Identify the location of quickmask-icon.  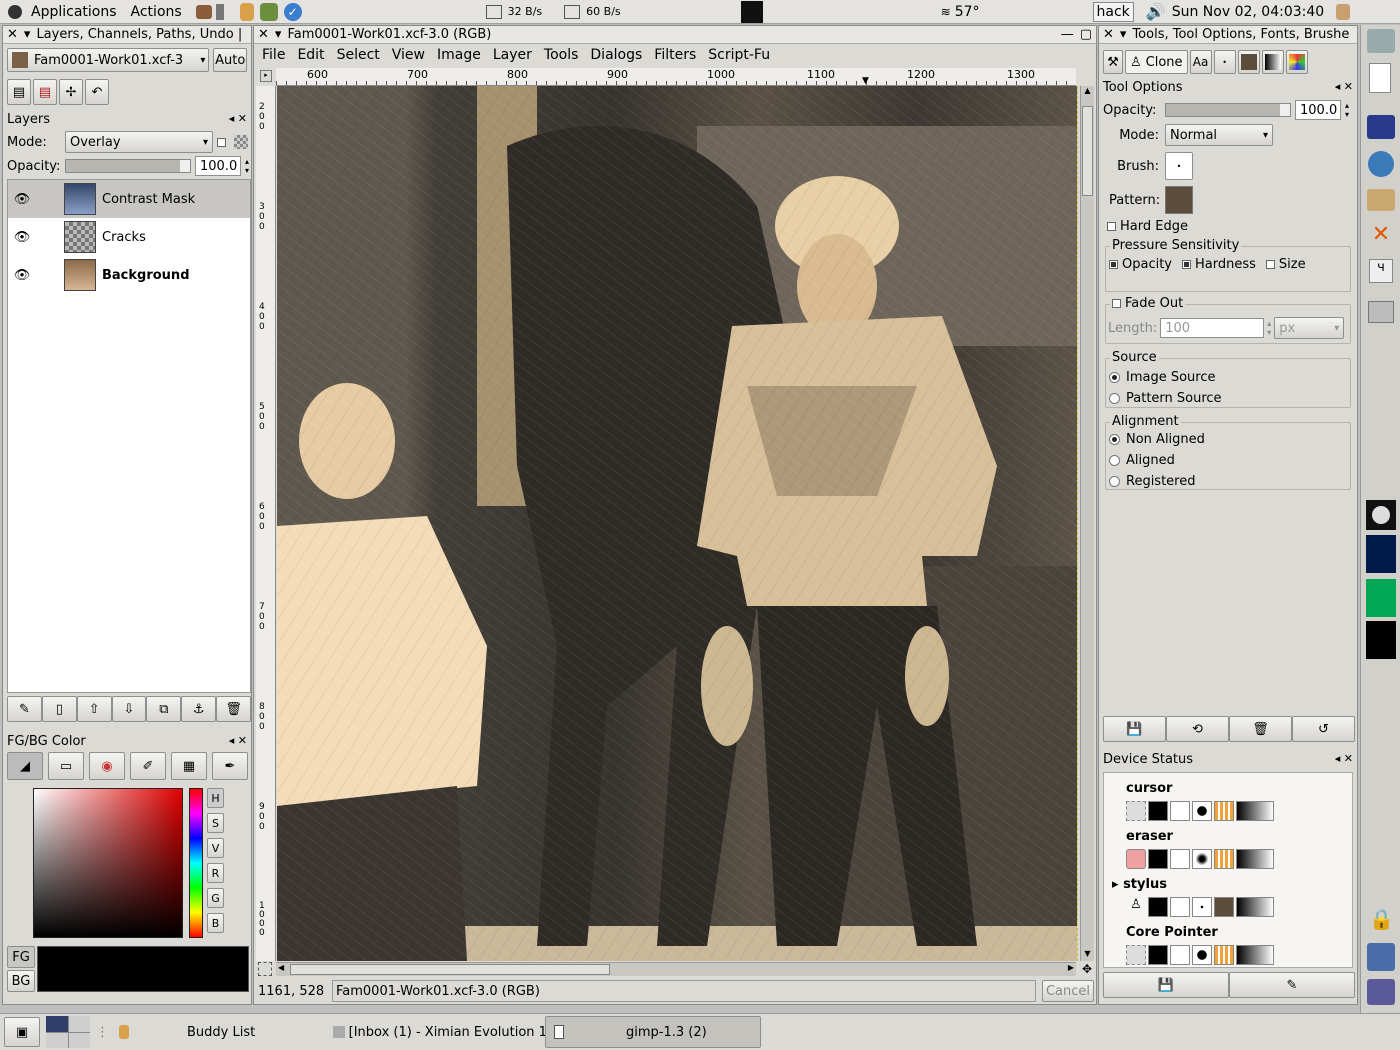
(265, 969).